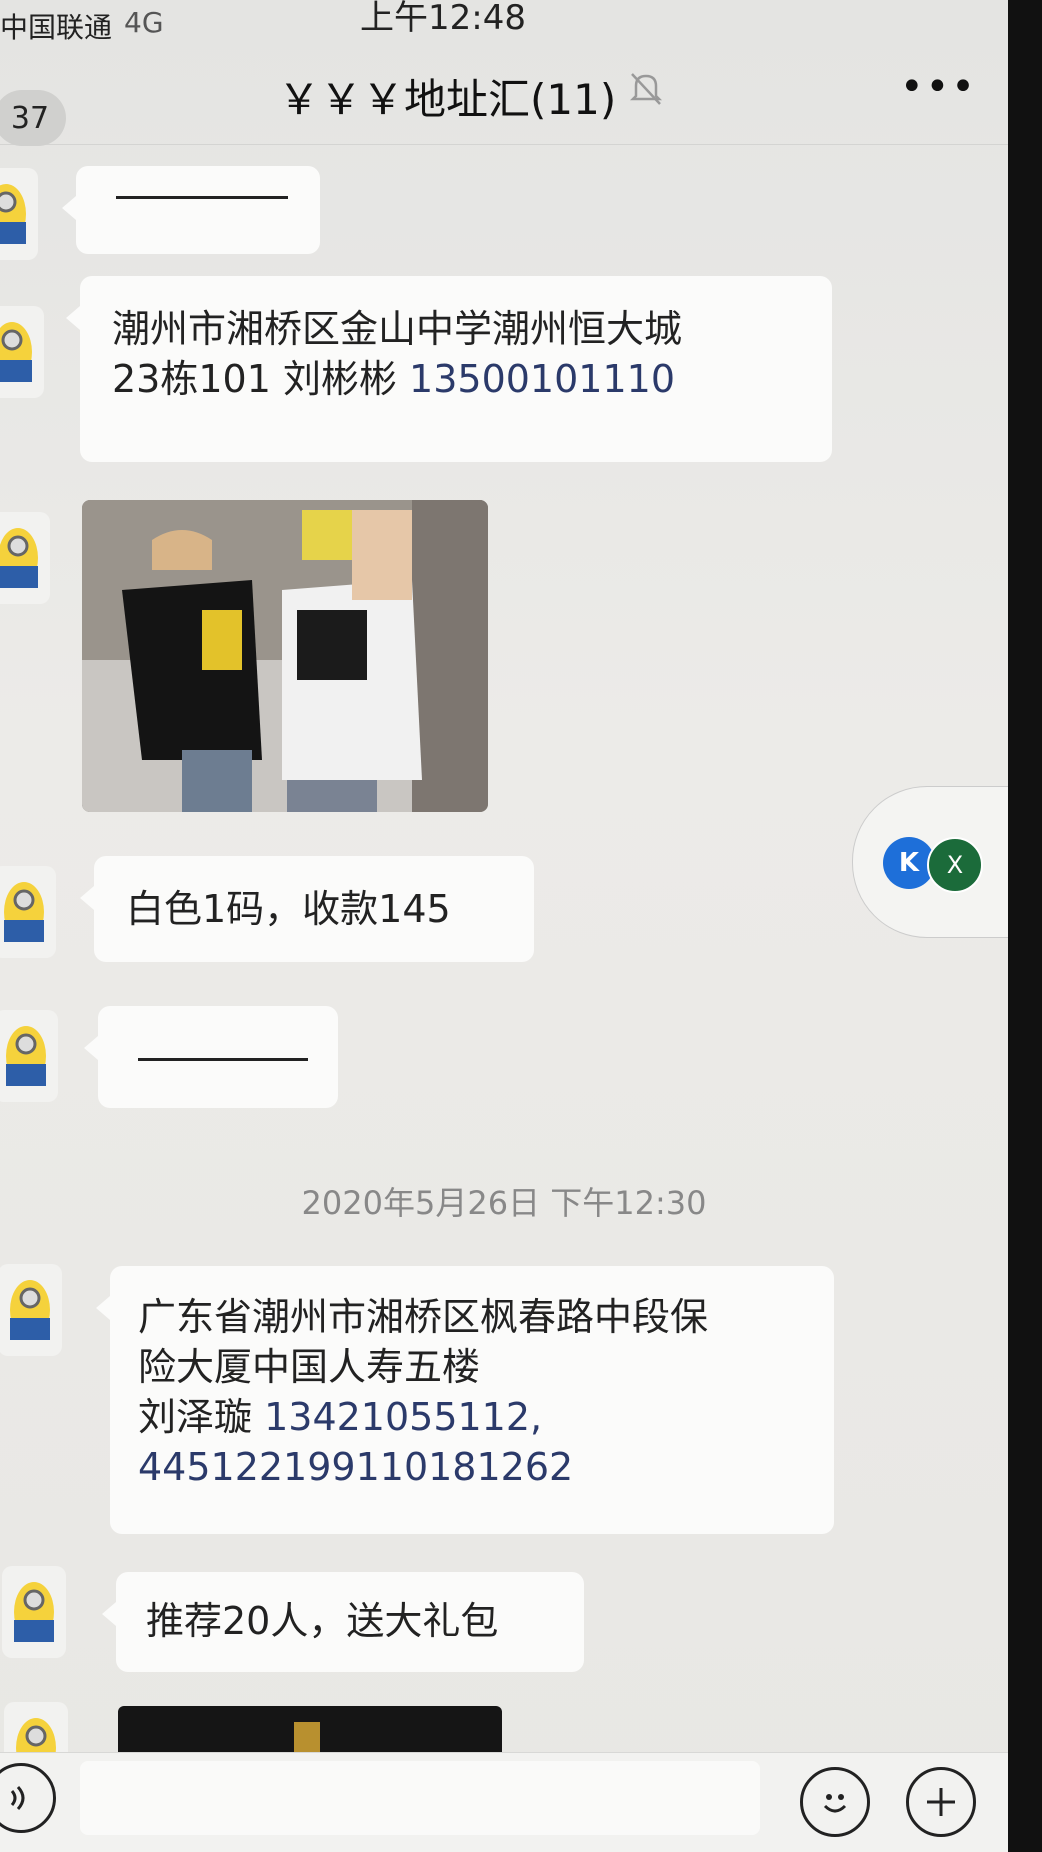 The width and height of the screenshot is (1042, 1852). I want to click on status-bar: 中国联通 4G 上午12:48, so click(504, 22).